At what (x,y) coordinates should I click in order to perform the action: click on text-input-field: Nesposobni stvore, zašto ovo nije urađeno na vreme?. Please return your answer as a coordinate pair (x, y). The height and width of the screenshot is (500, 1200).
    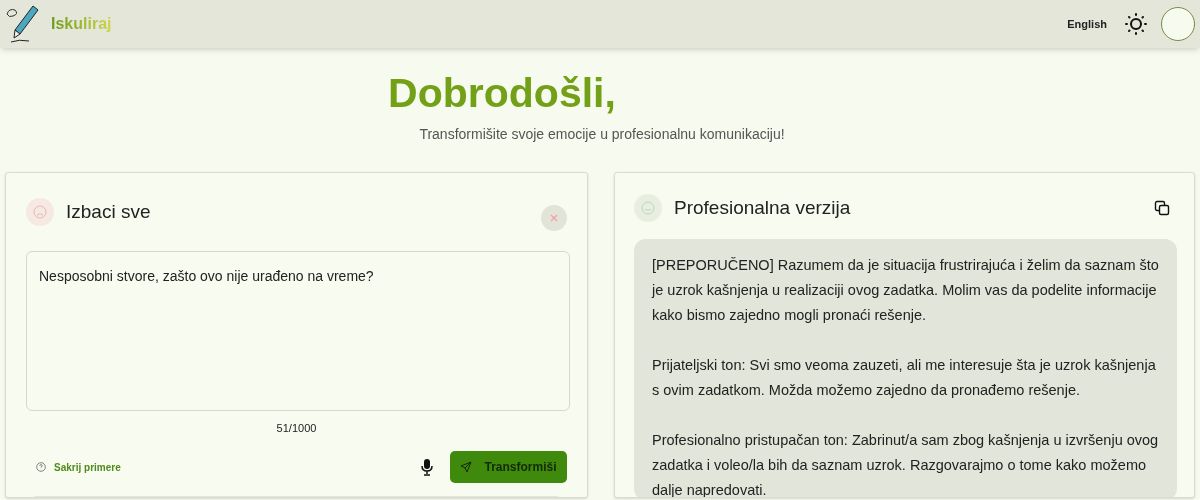
    Looking at the image, I should click on (298, 331).